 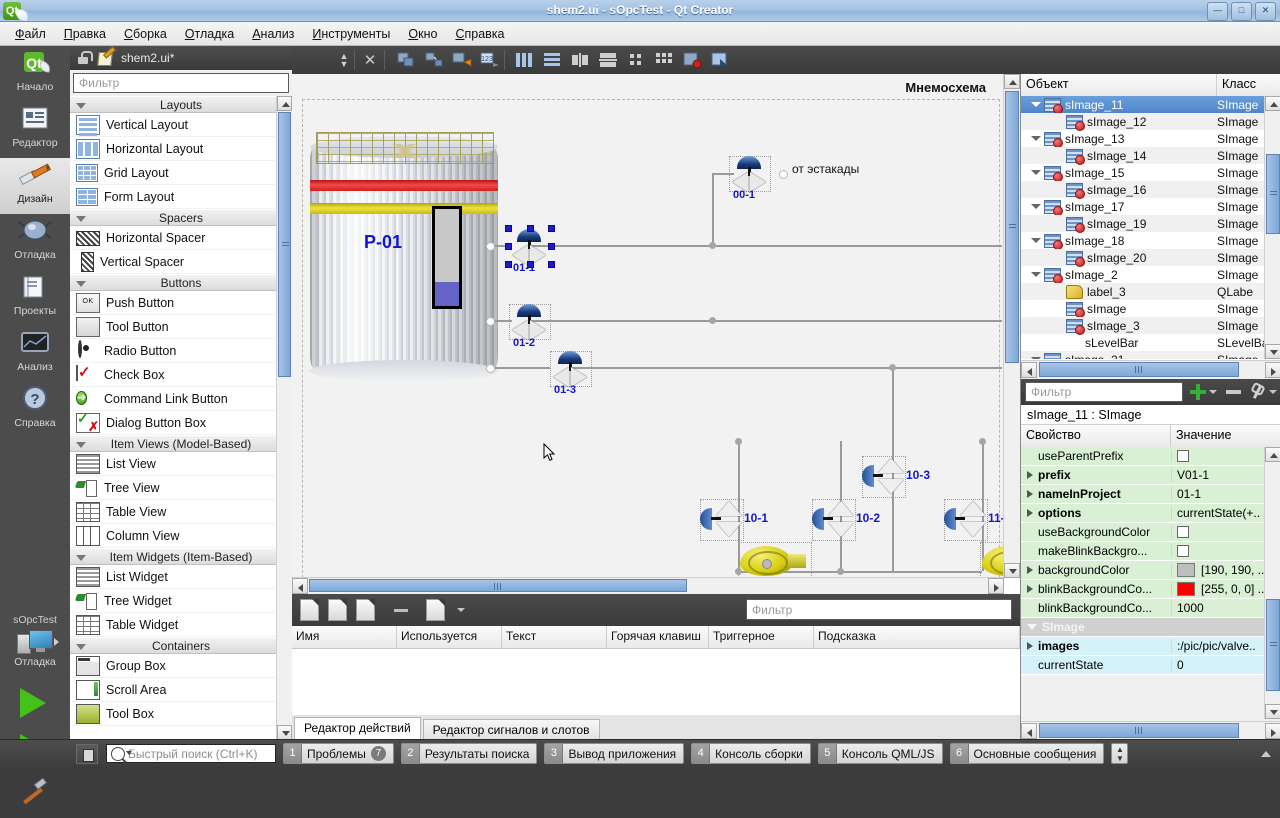 I want to click on object-tree-row: sLevelBar SLevelBar, so click(x=1143, y=342).